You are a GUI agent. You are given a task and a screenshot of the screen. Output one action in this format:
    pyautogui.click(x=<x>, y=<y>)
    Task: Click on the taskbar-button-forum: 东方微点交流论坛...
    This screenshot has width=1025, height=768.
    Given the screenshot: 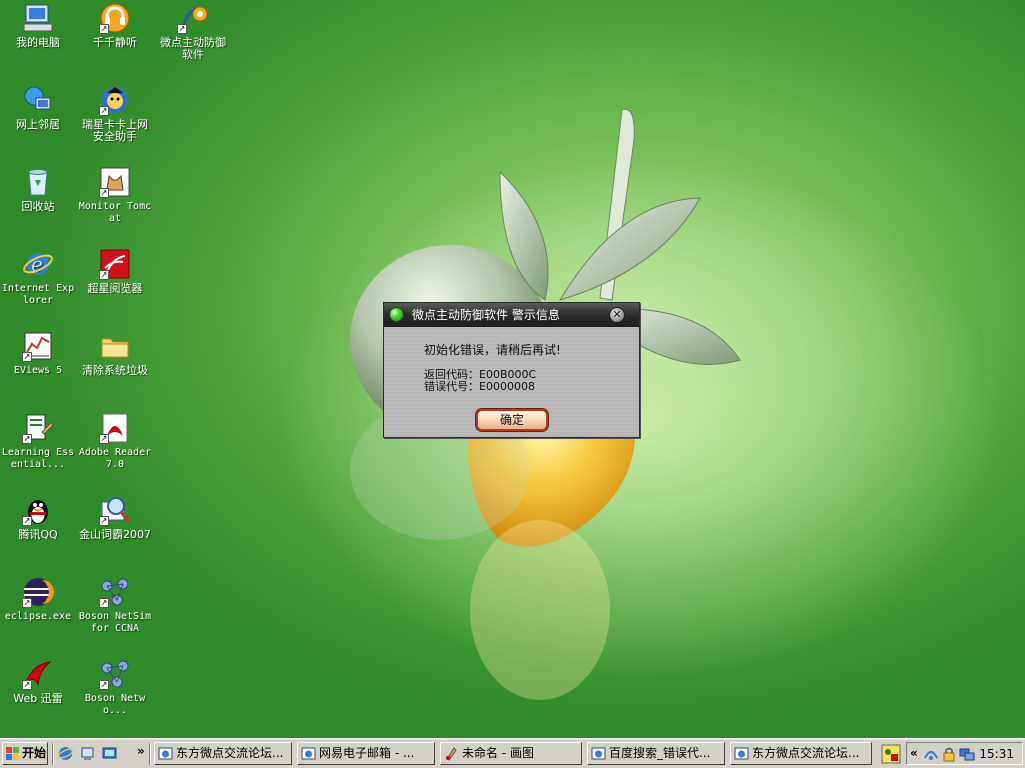 What is the action you would take?
    pyautogui.click(x=223, y=753)
    